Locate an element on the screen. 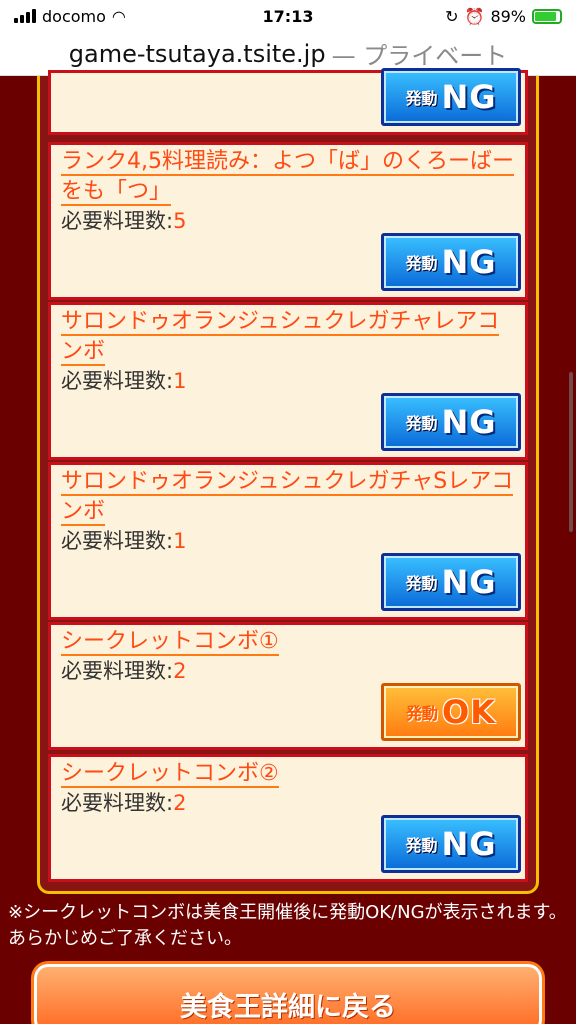 Image resolution: width=576 pixels, height=1024 pixels. carrier-label: docomo is located at coordinates (74, 16).